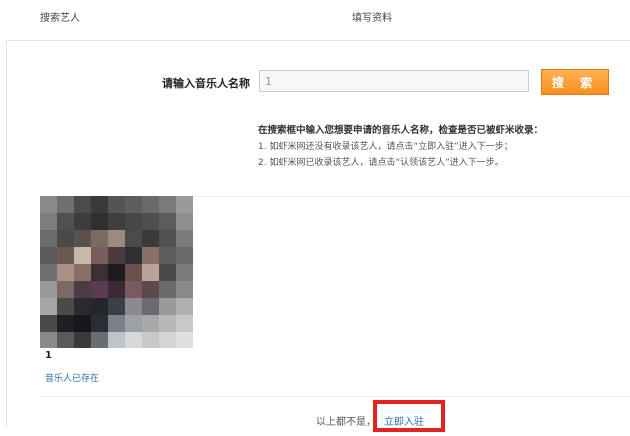  Describe the element at coordinates (575, 82) in the screenshot. I see `search-button: 搜 索` at that location.